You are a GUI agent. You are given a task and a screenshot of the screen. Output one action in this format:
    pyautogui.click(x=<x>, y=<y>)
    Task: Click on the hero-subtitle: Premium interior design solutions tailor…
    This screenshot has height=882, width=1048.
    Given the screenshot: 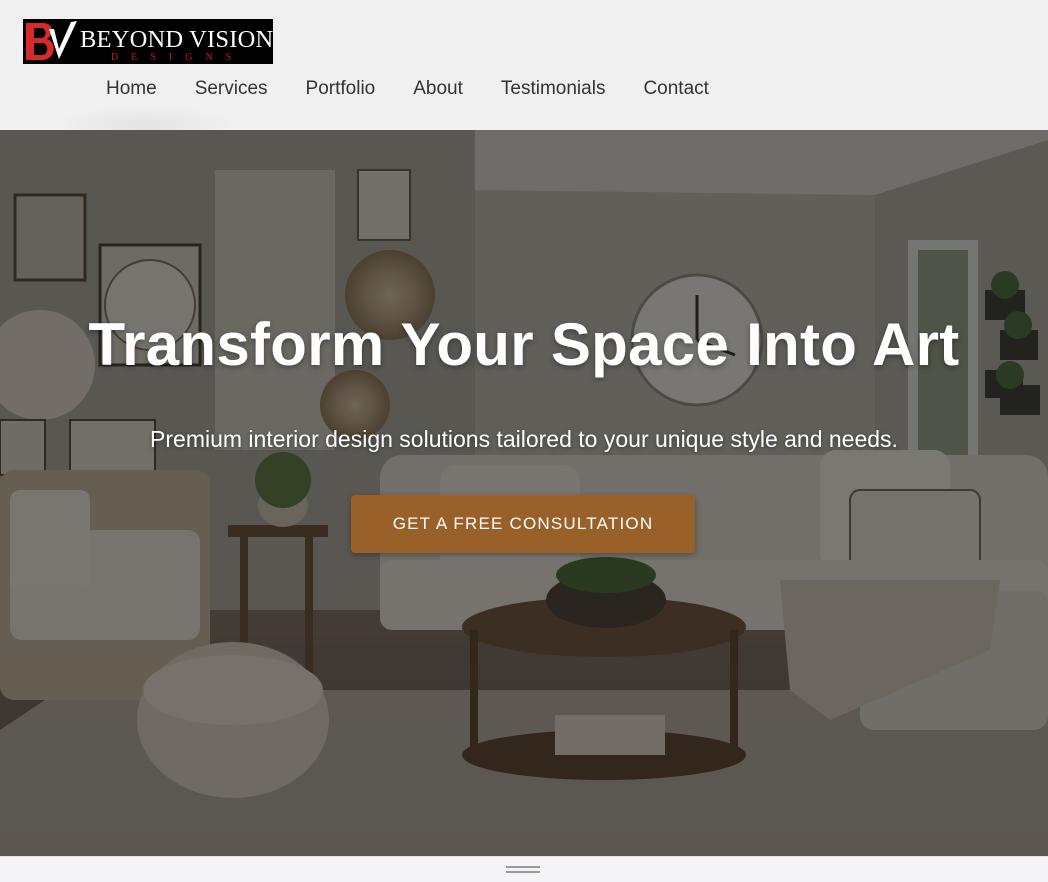 What is the action you would take?
    pyautogui.click(x=524, y=439)
    